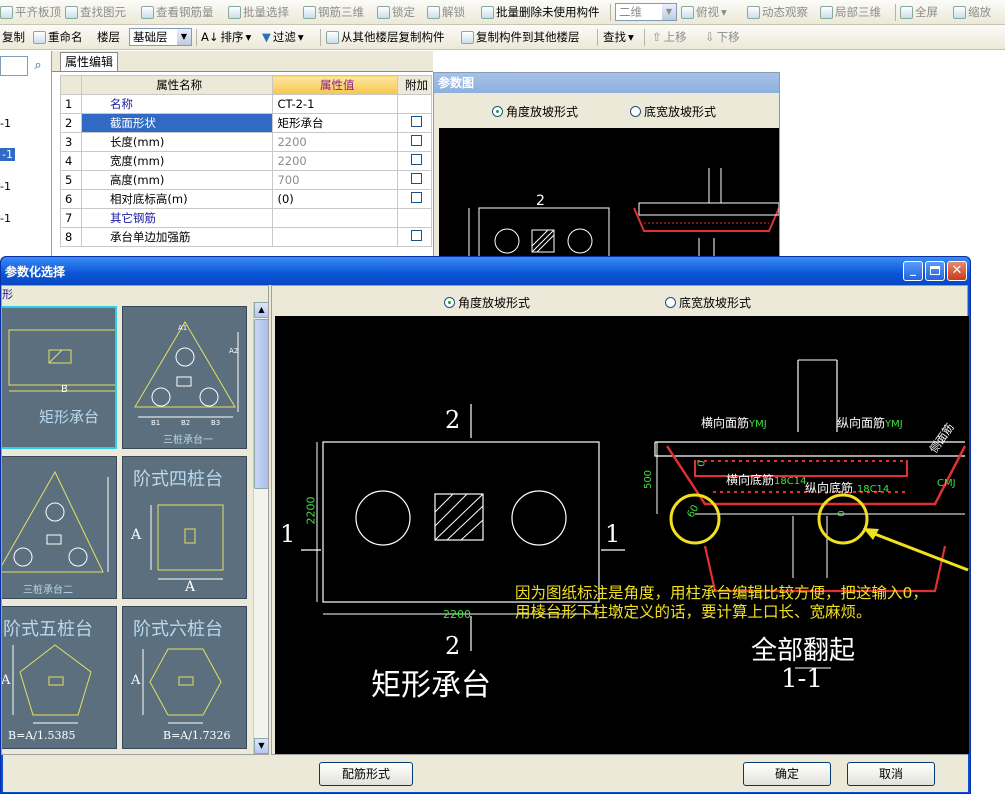  I want to click on property-row: 2 截面形状 矩形承台, so click(246, 123).